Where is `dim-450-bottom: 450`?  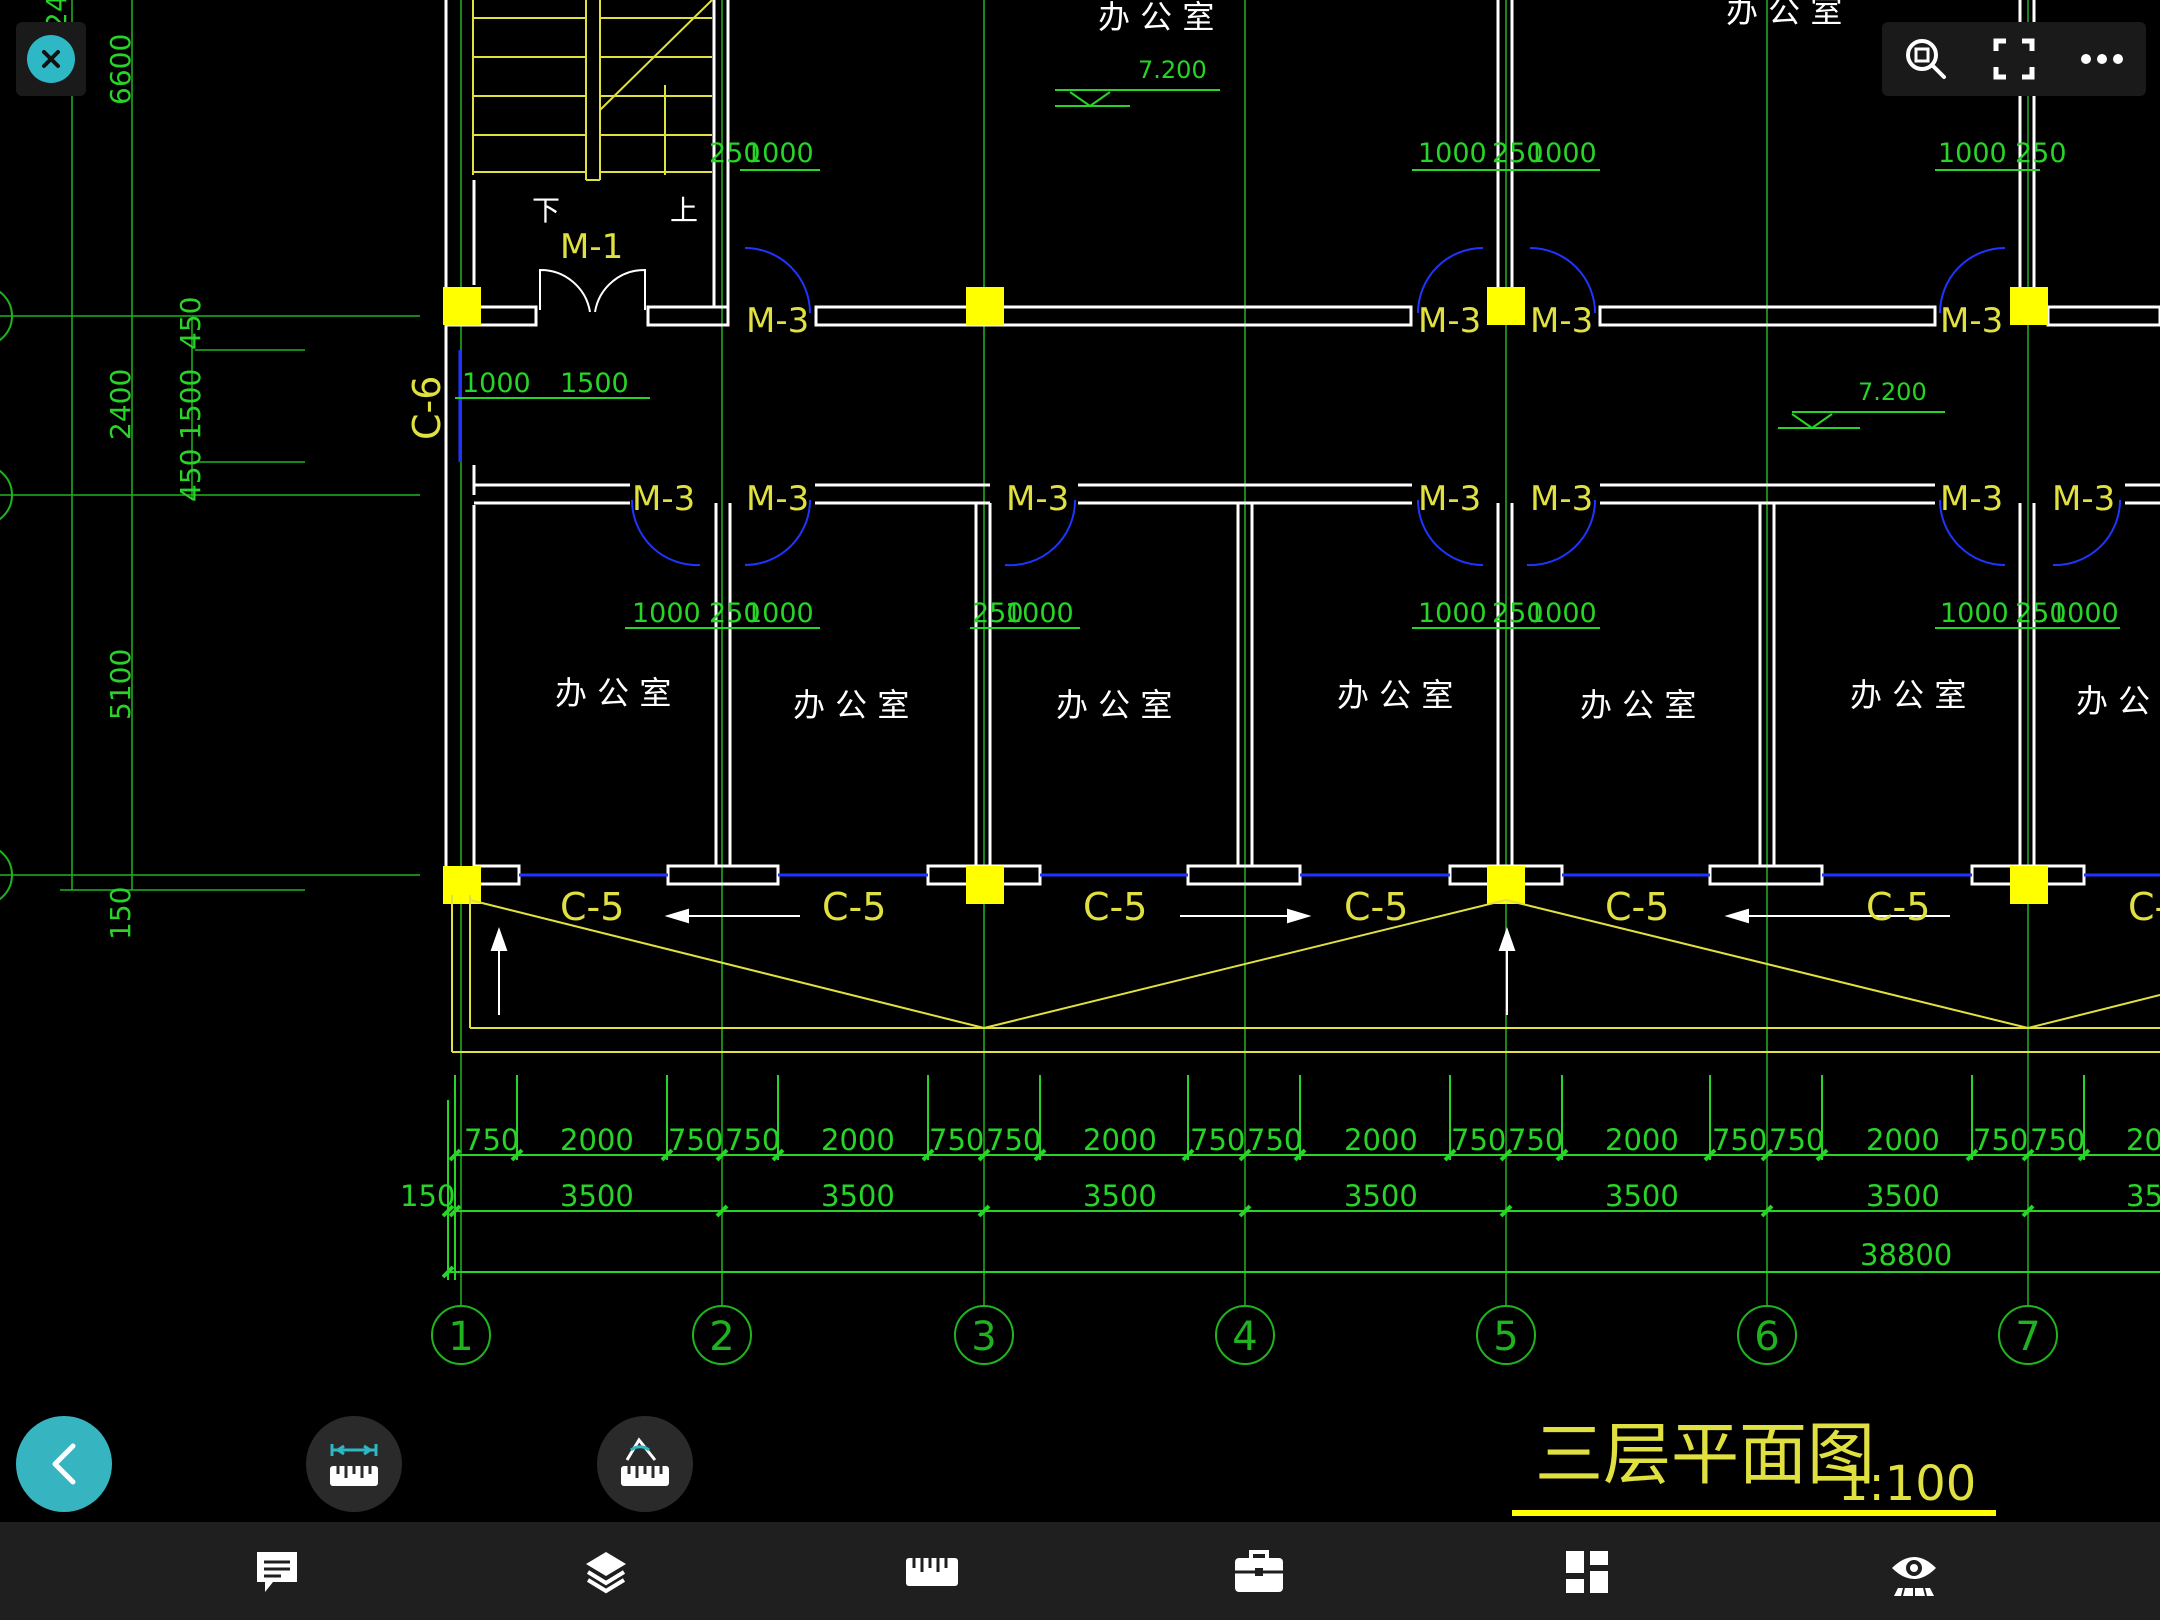
dim-450-bottom: 450 is located at coordinates (190, 475).